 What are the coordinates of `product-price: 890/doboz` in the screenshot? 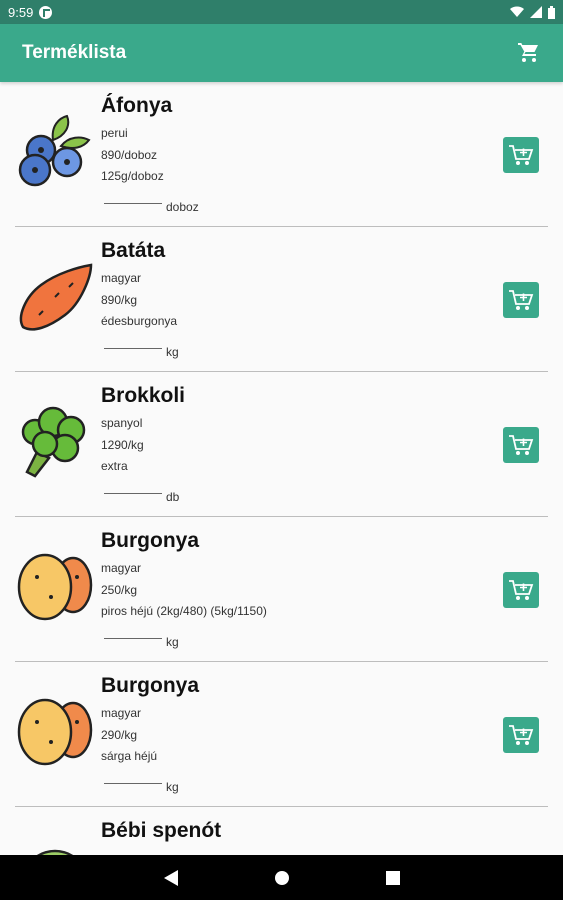 It's located at (129, 155).